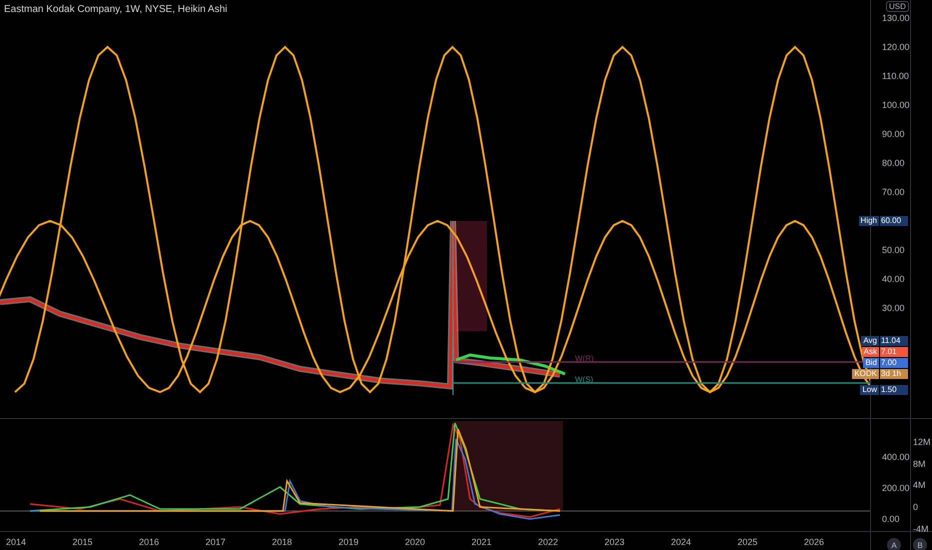 This screenshot has width=932, height=550. Describe the element at coordinates (915, 507) in the screenshot. I see `volume-tick: 0` at that location.